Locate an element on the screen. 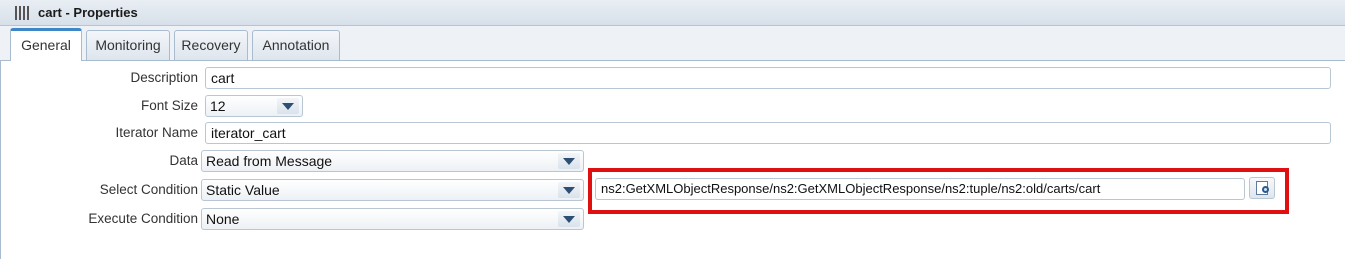  tab-general: General is located at coordinates (46, 44).